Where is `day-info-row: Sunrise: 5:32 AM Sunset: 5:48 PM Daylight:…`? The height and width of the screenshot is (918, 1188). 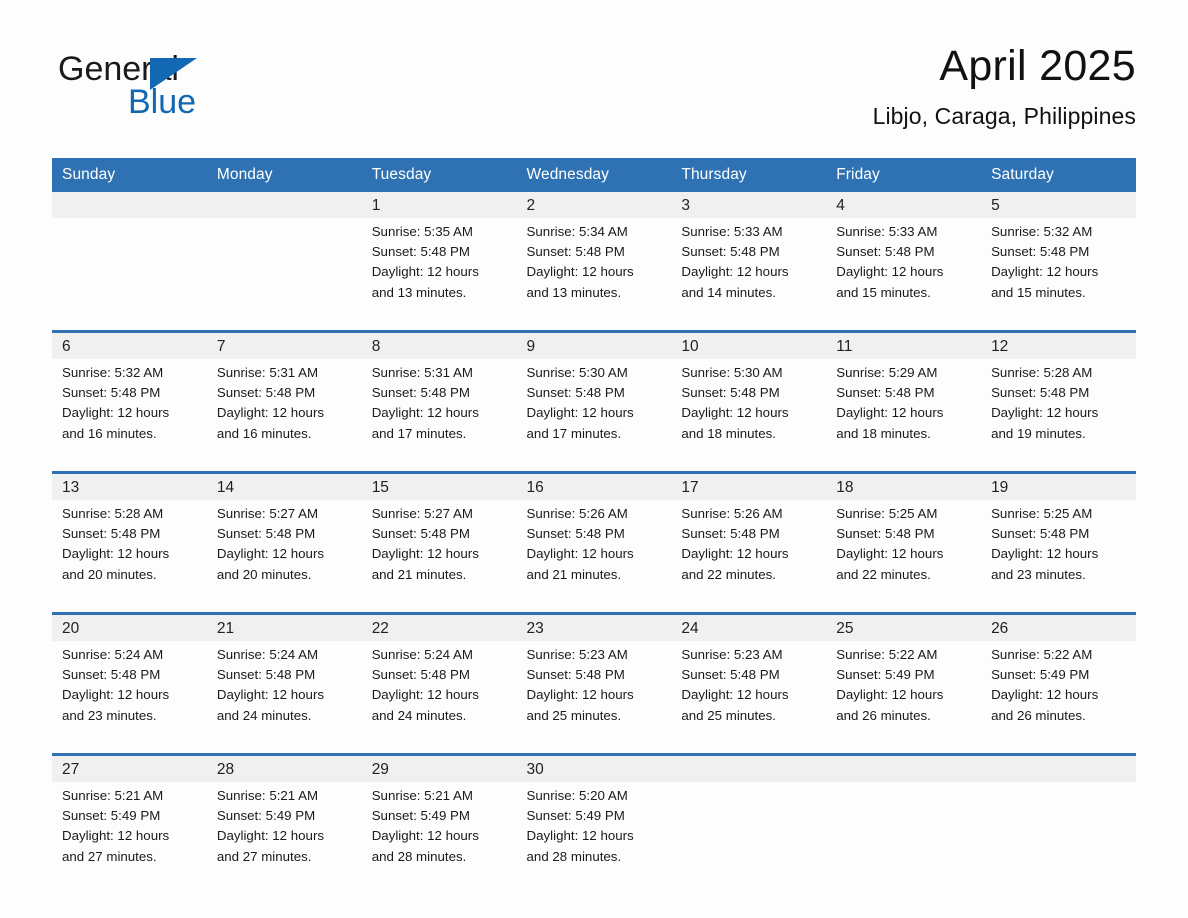
day-info-row: Sunrise: 5:32 AM Sunset: 5:48 PM Daylight:… is located at coordinates (594, 411).